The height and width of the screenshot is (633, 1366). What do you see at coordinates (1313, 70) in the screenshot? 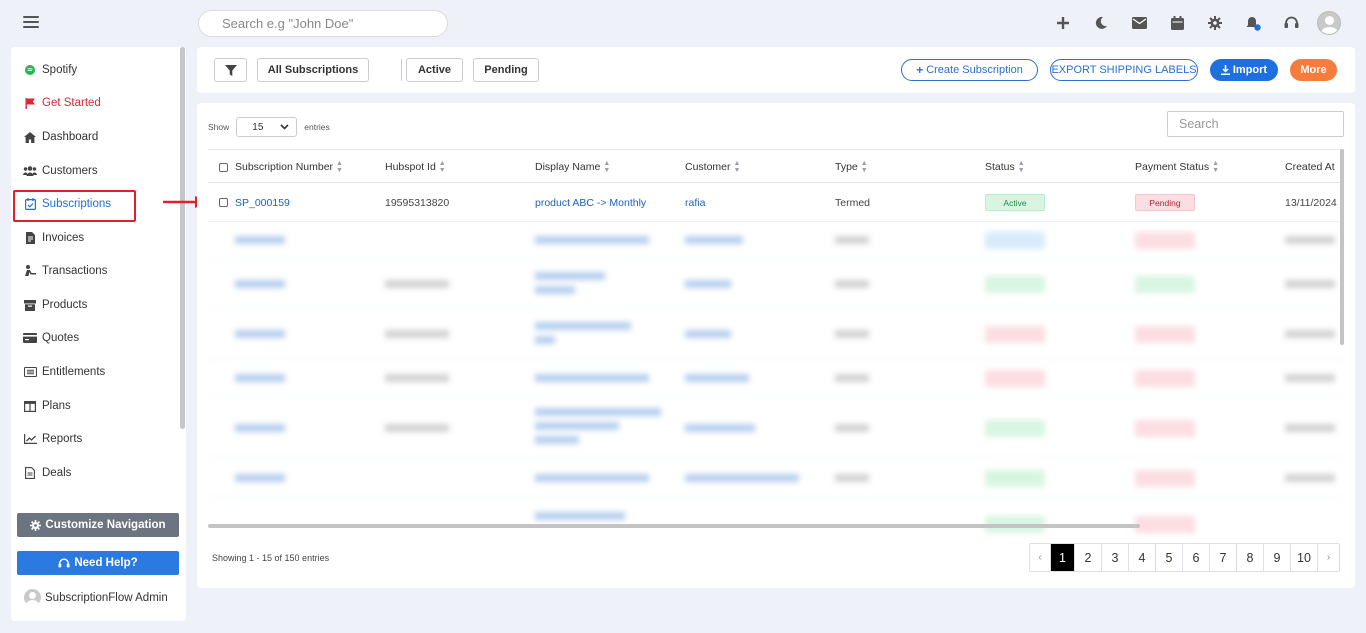
I see `more-button: More` at bounding box center [1313, 70].